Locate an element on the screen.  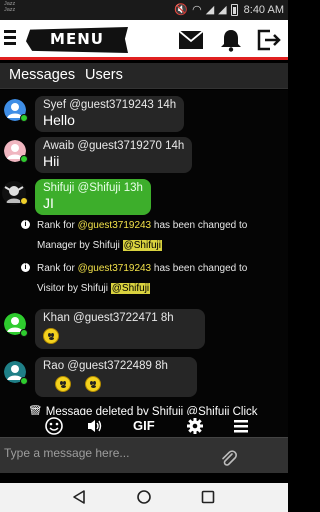
message-bubble: Syef @guest3719243 14h Hello is located at coordinates (110, 114).